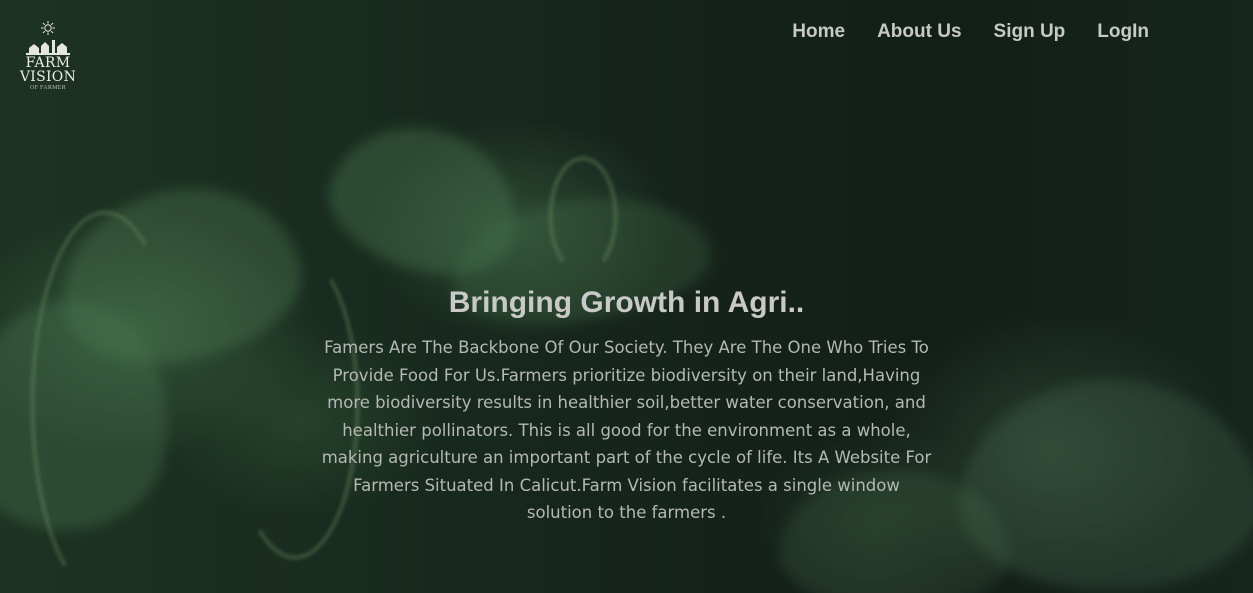  What do you see at coordinates (1123, 32) in the screenshot?
I see `nav-login-link: LogIn` at bounding box center [1123, 32].